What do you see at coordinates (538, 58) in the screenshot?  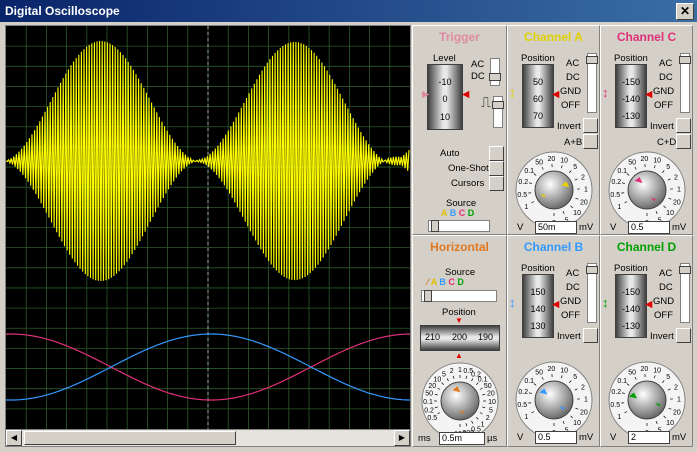 I see `channel-a-position-label: Position` at bounding box center [538, 58].